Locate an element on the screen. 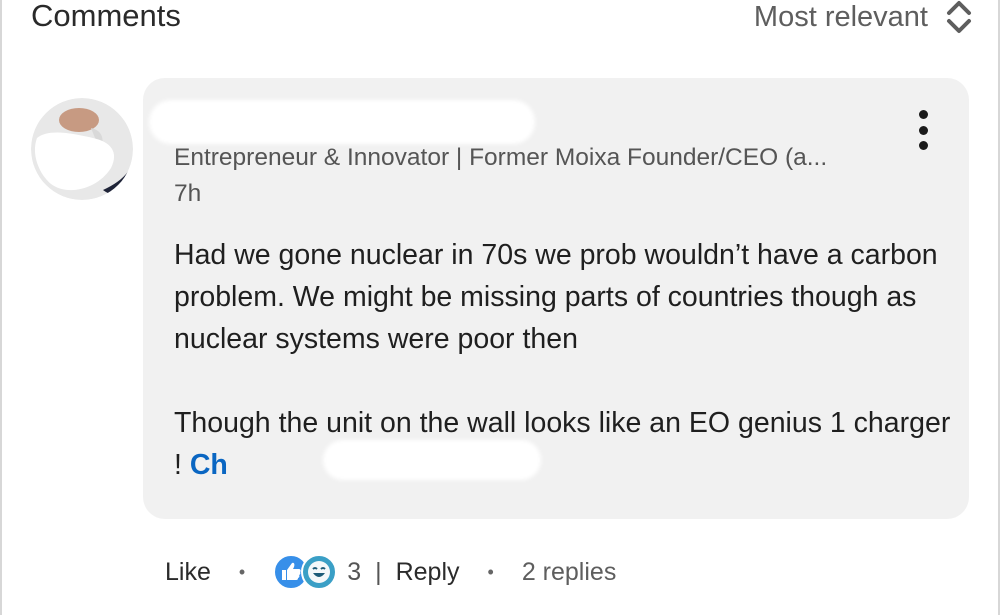  frame-border-left is located at coordinates (1, 307).